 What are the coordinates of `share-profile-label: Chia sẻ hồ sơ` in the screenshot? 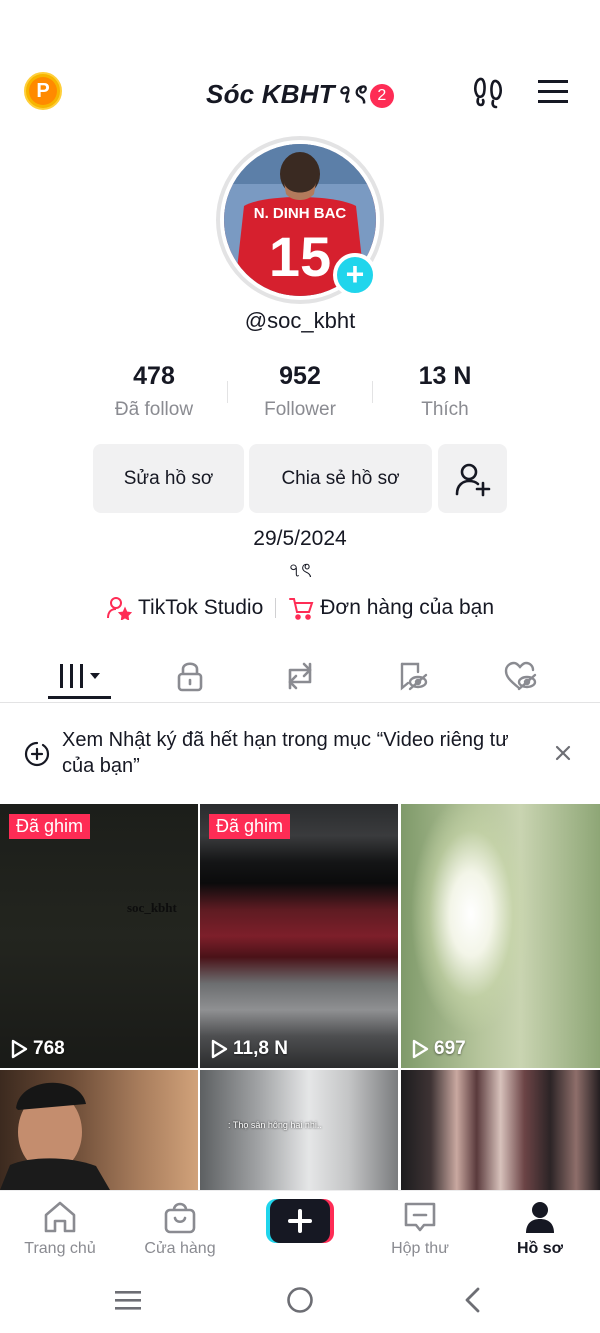 It's located at (340, 478).